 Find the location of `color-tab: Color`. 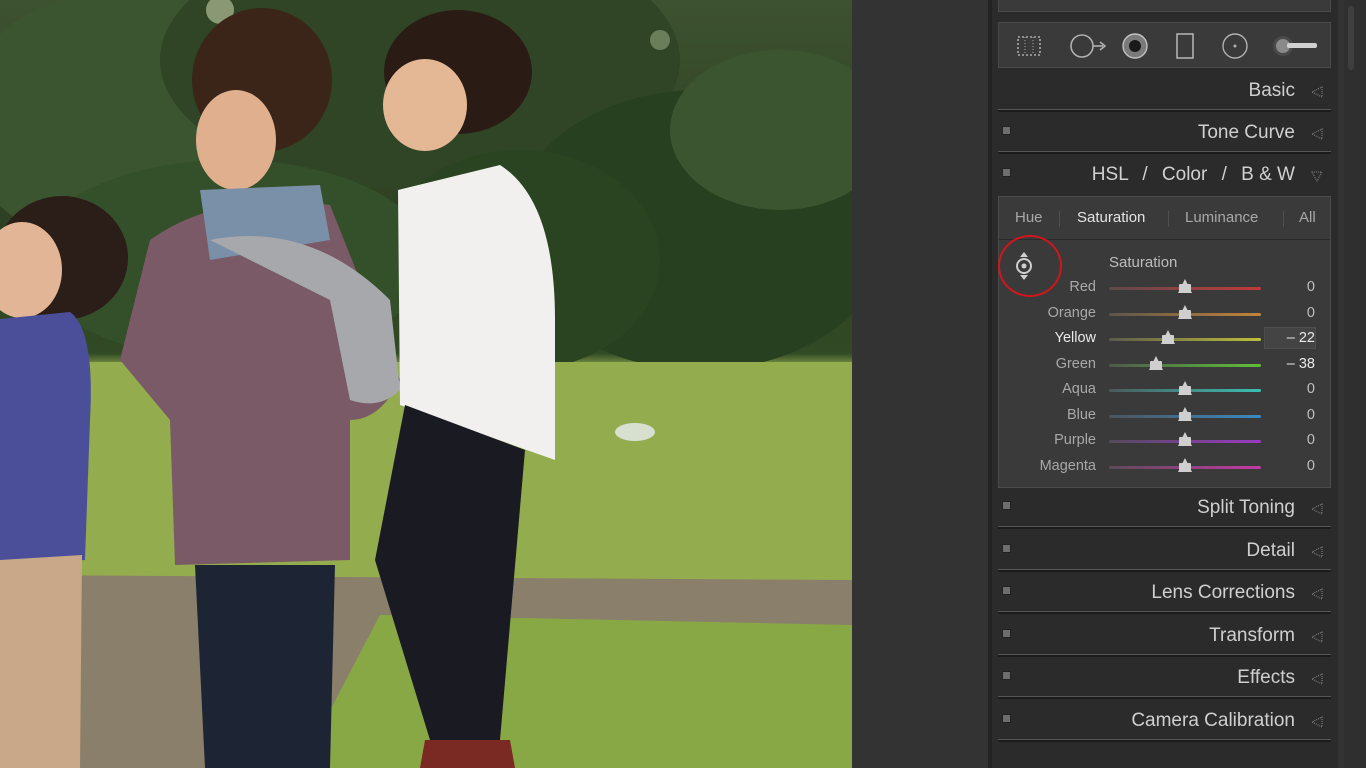

color-tab: Color is located at coordinates (1184, 174).